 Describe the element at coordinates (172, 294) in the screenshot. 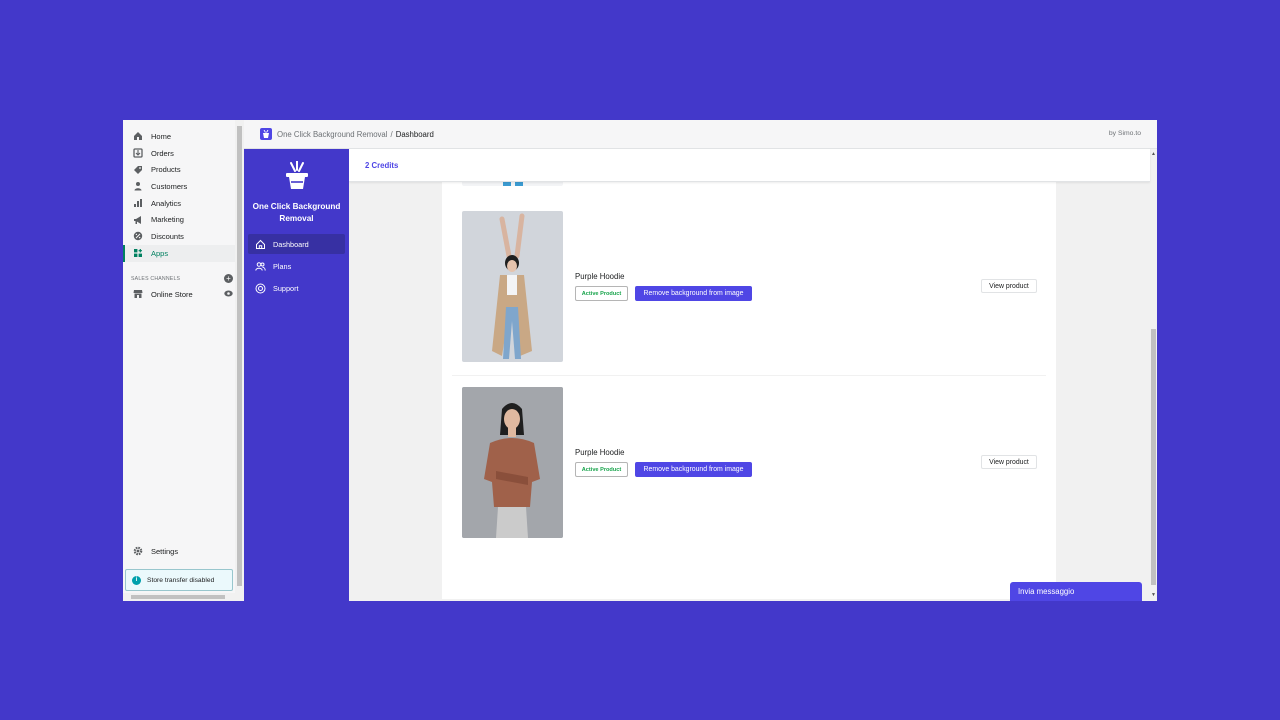

I see `online-store-label: Online Store` at that location.